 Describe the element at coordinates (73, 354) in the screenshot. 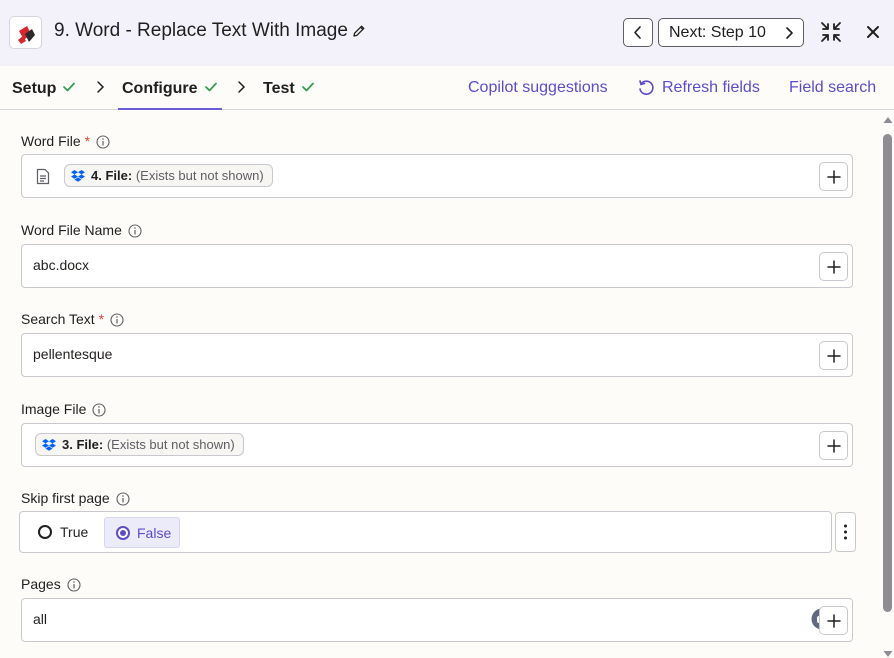

I see `search-text-value: pellentesque` at that location.